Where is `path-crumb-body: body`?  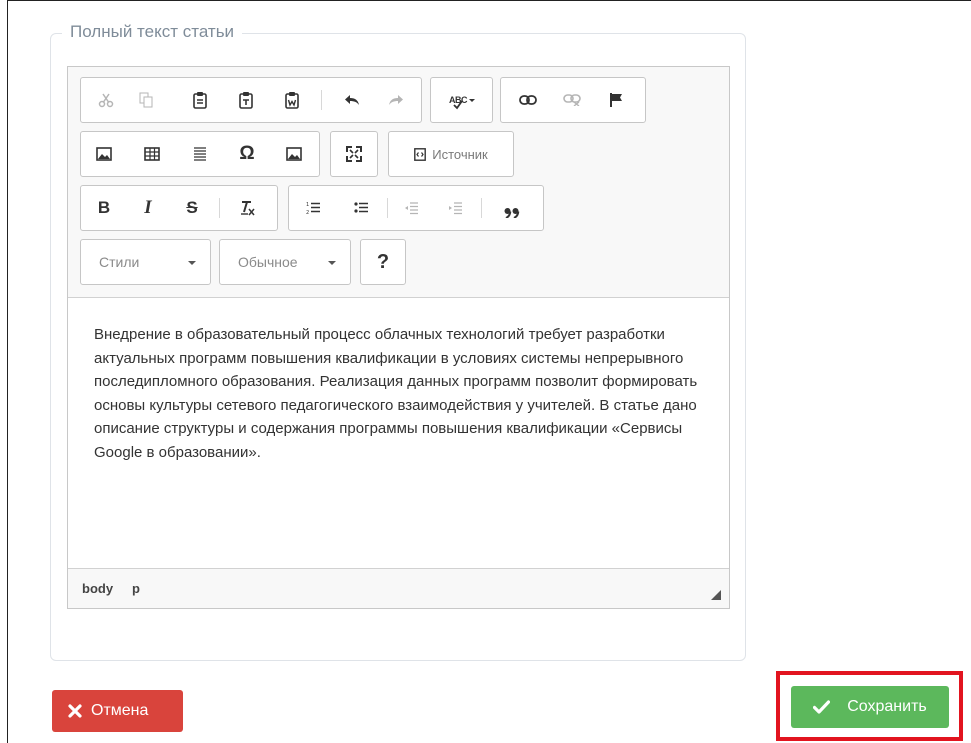 path-crumb-body: body is located at coordinates (97, 588).